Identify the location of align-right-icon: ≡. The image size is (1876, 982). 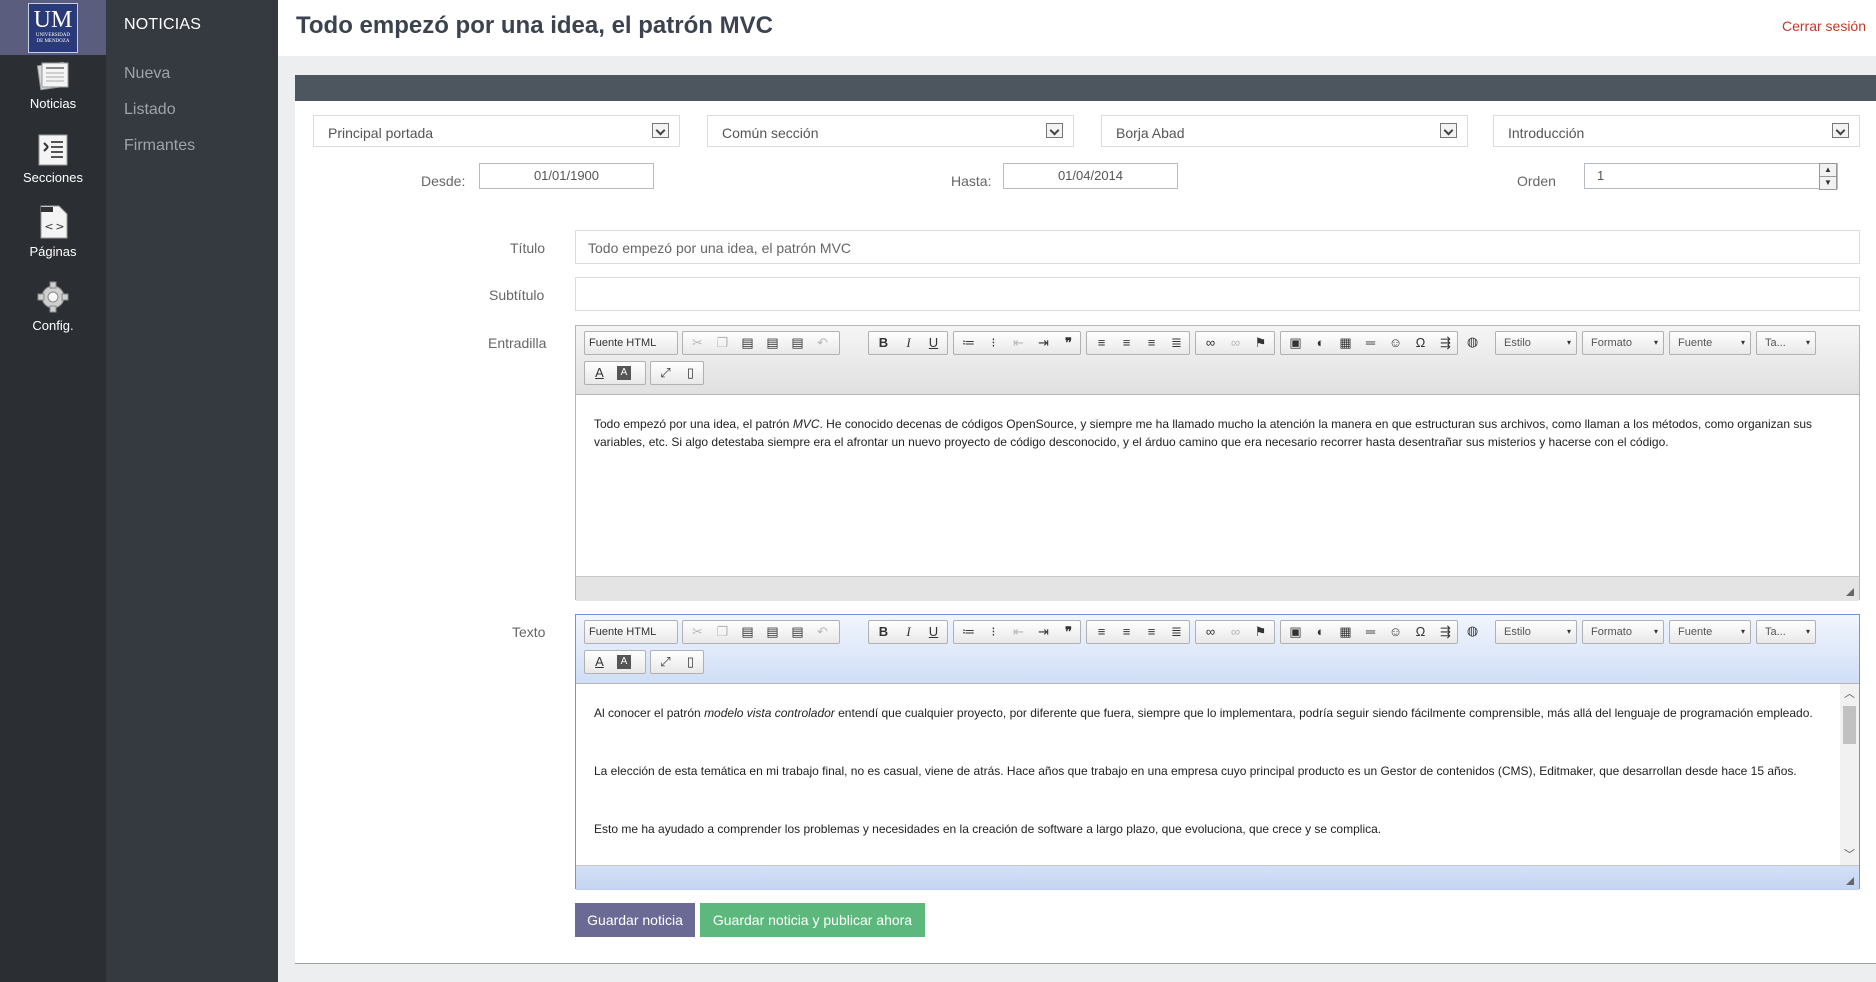
(1151, 343).